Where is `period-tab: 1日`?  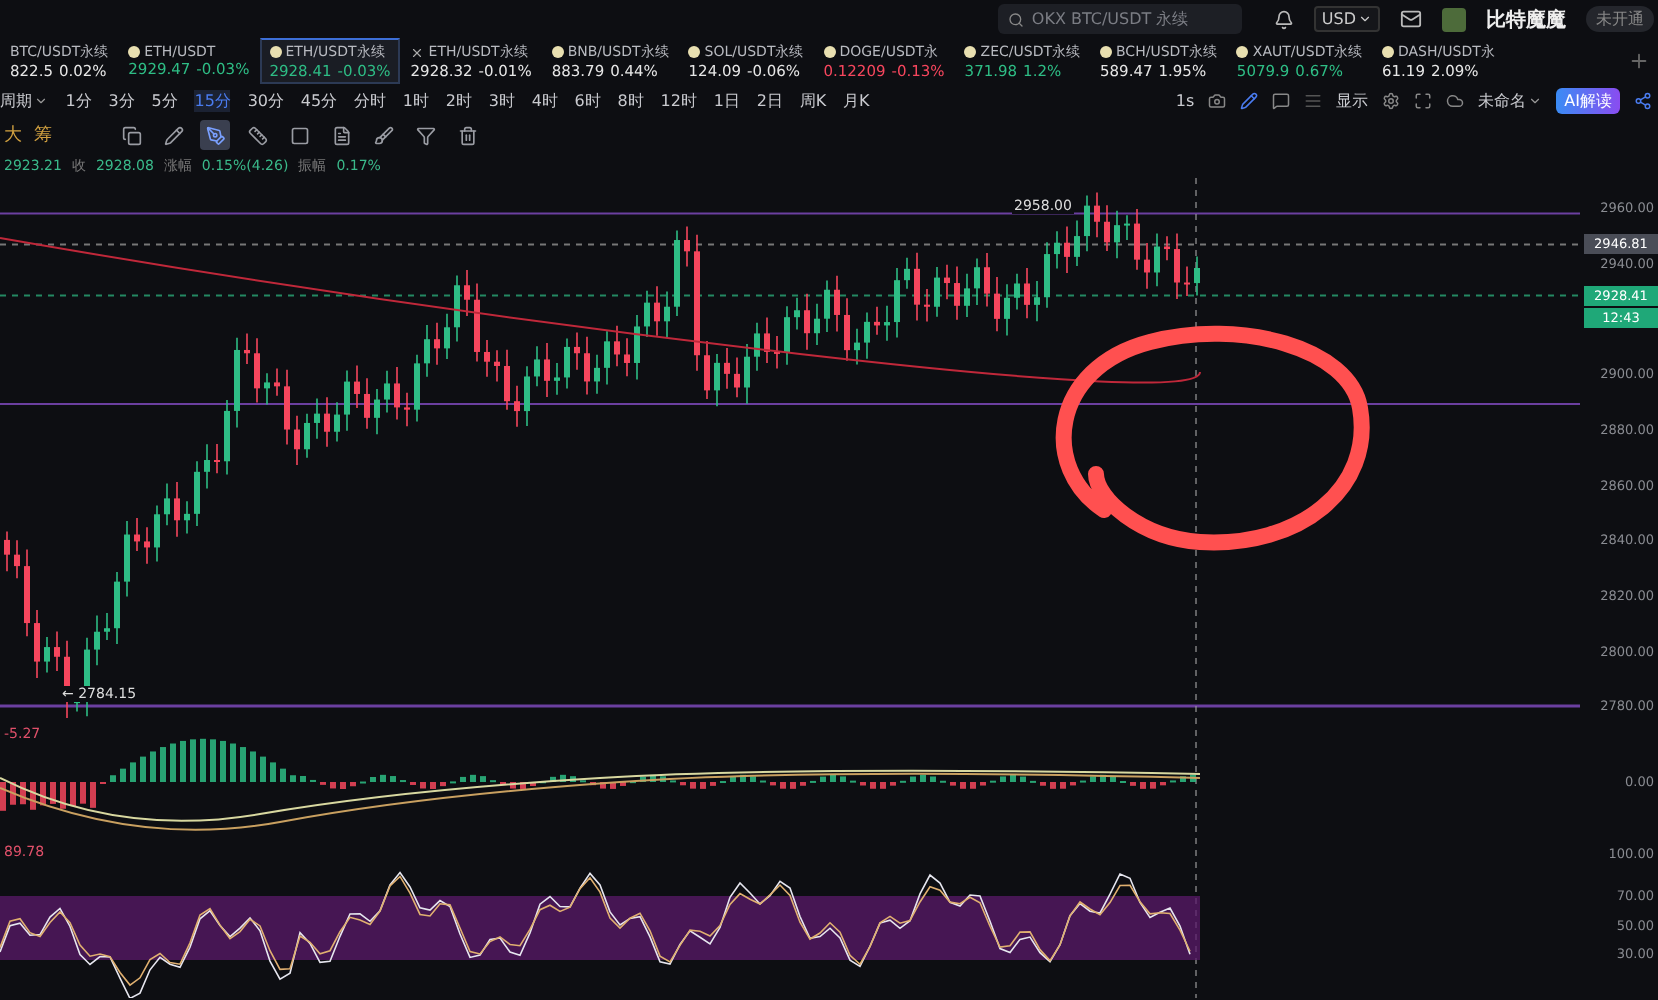
period-tab: 1日 is located at coordinates (726, 100).